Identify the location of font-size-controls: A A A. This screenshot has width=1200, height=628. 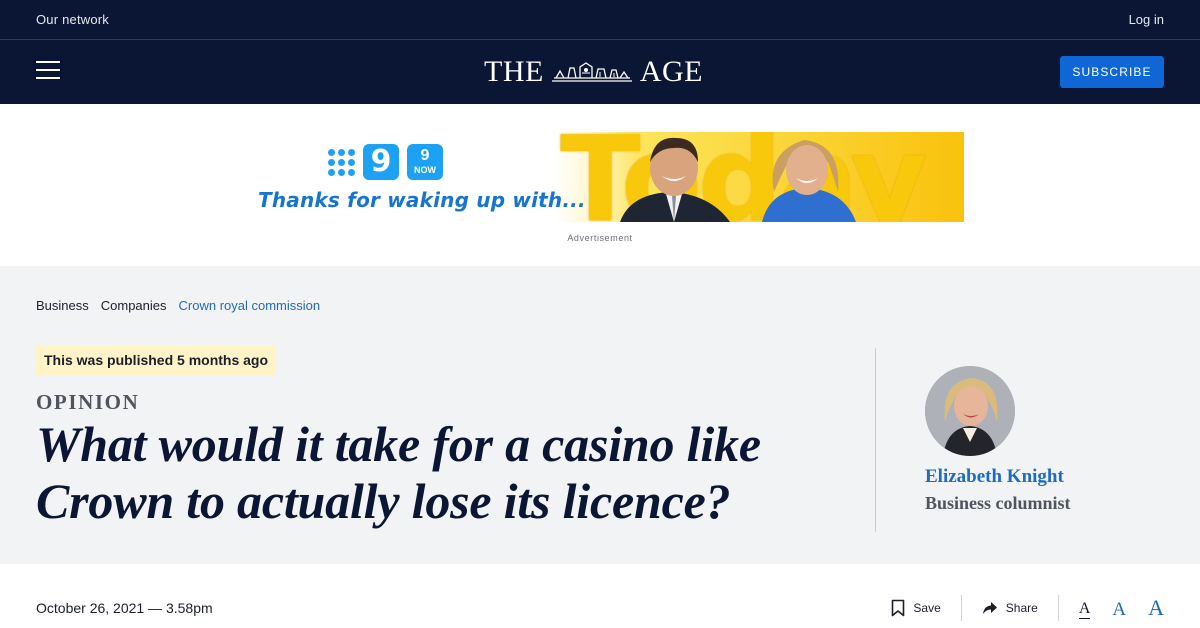
(1111, 608).